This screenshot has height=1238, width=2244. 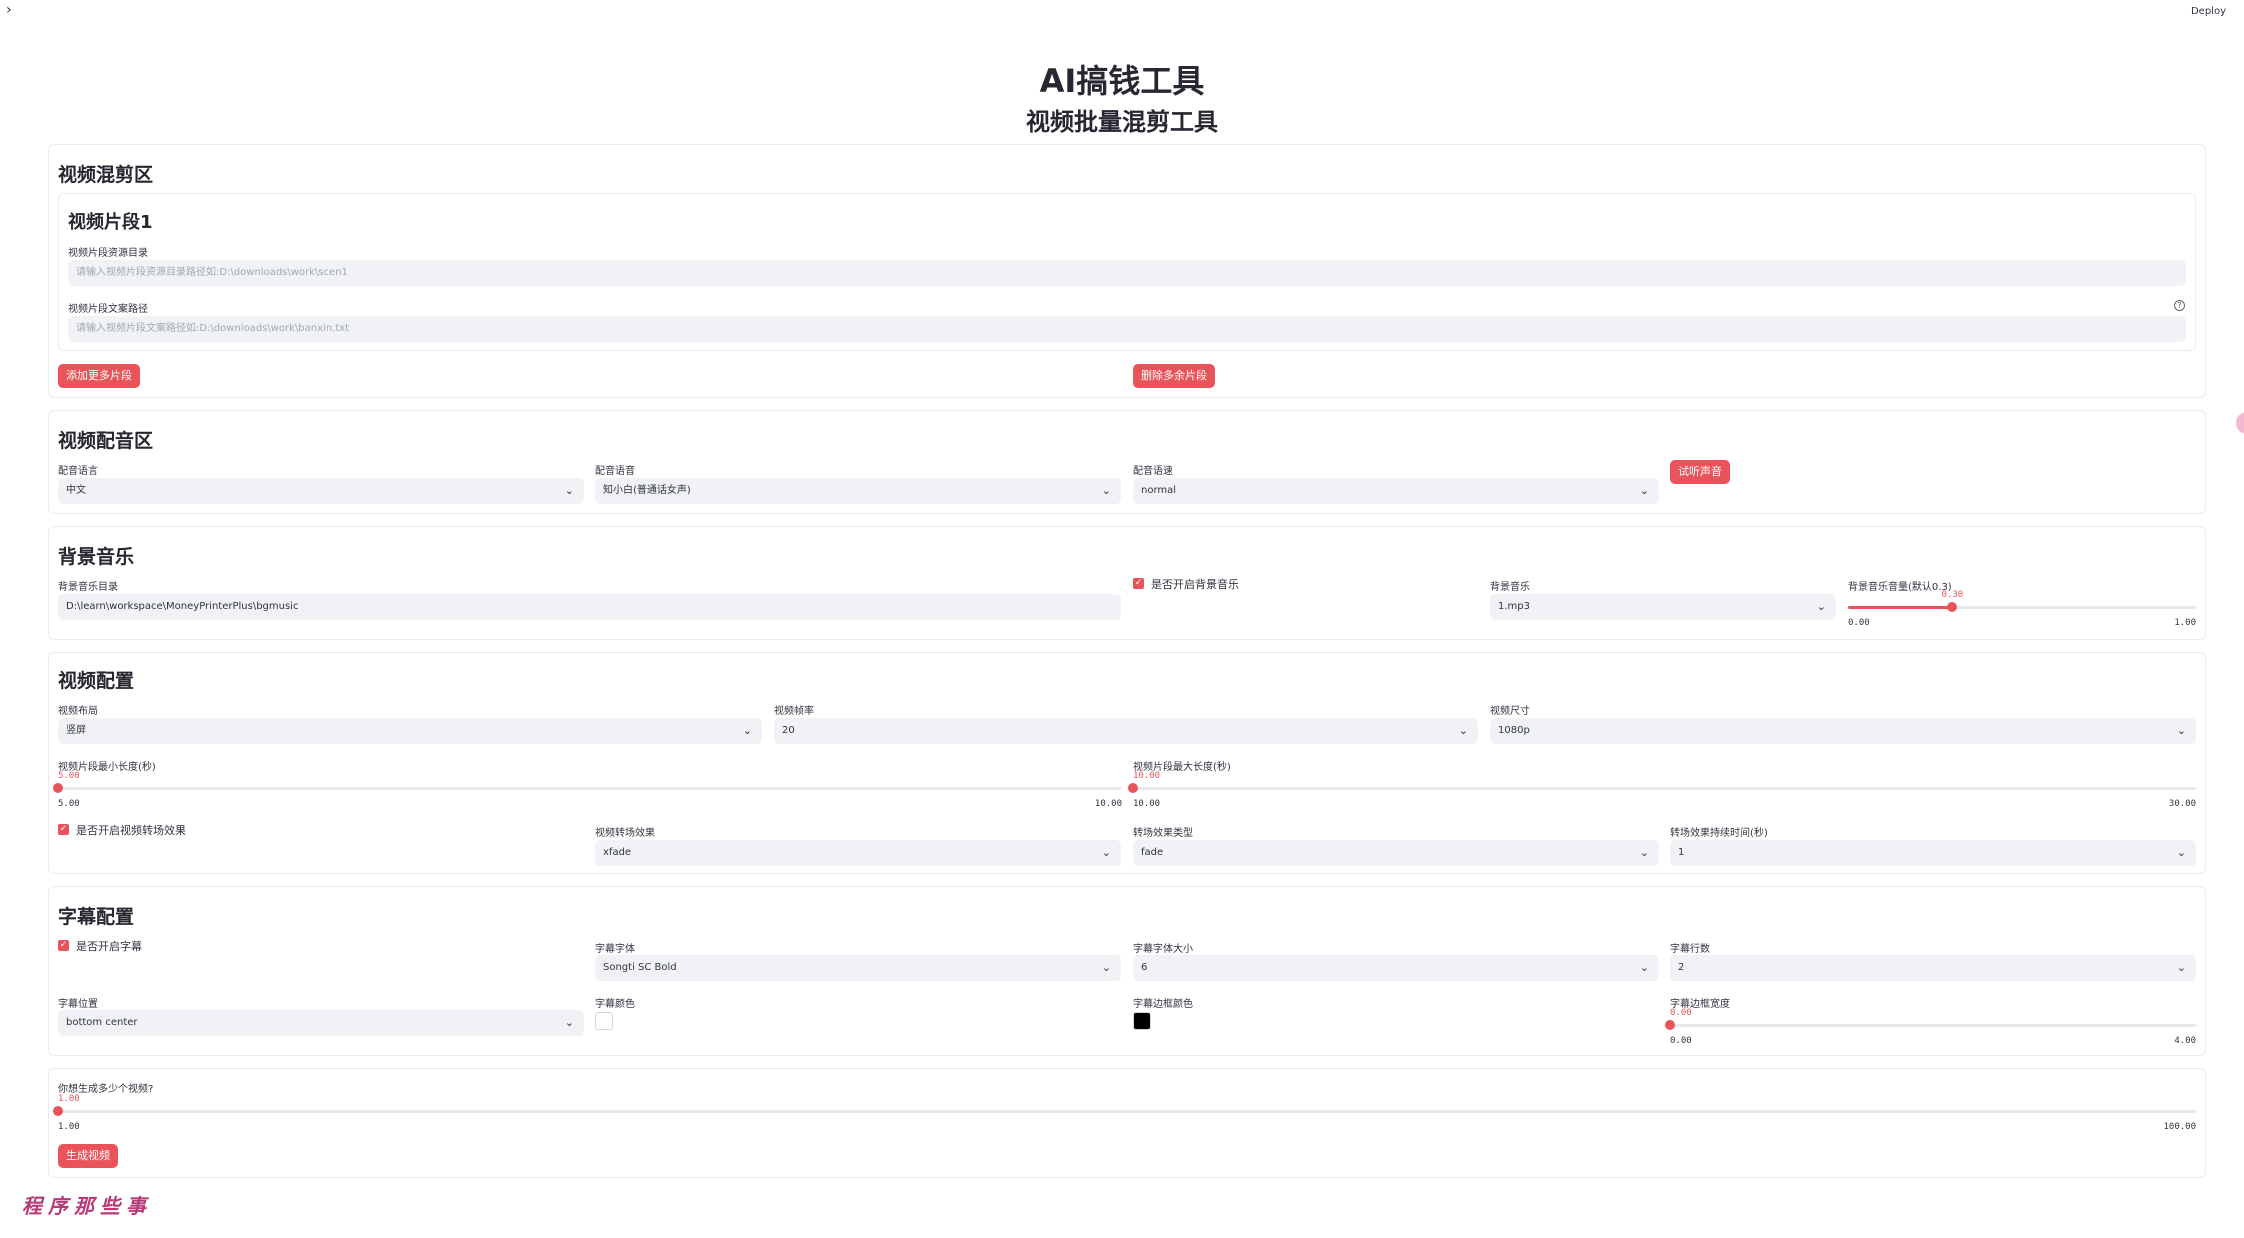 I want to click on slider-min: 10.00, so click(x=1147, y=804).